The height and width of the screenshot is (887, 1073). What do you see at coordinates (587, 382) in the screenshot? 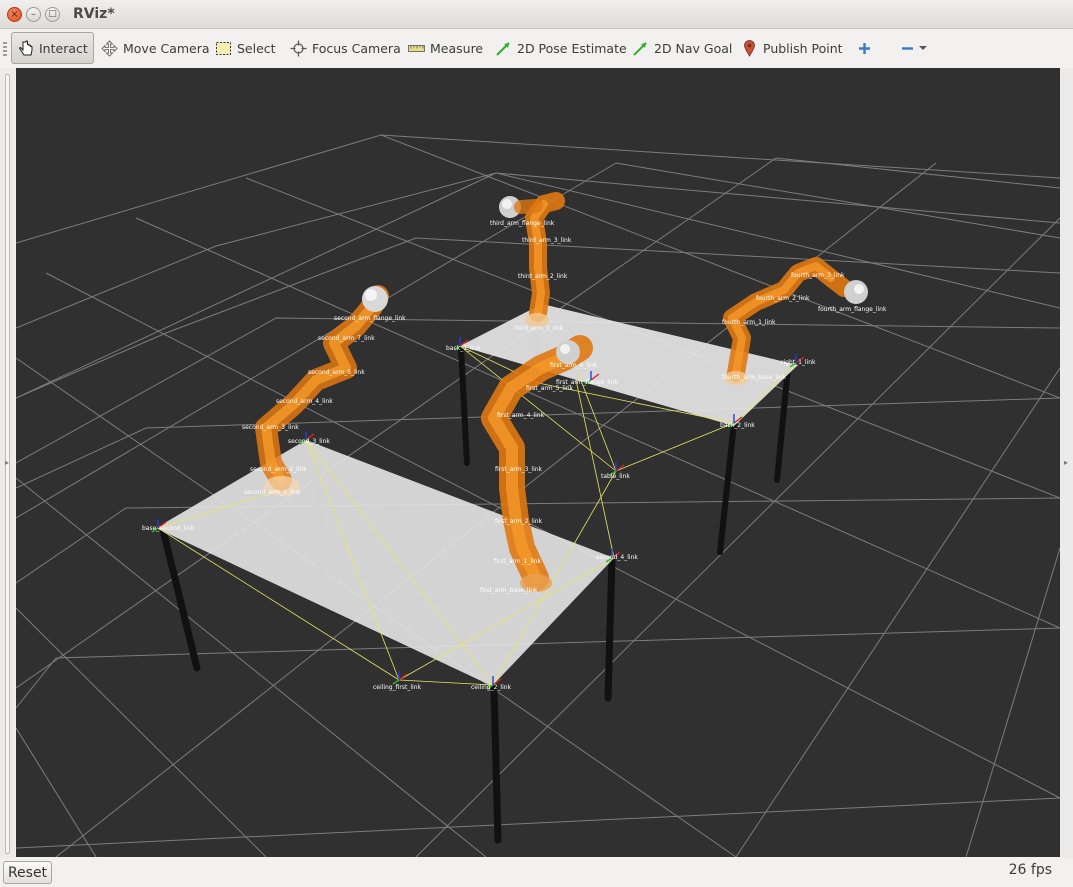
I see `frame-label: first_arm_flange_link` at bounding box center [587, 382].